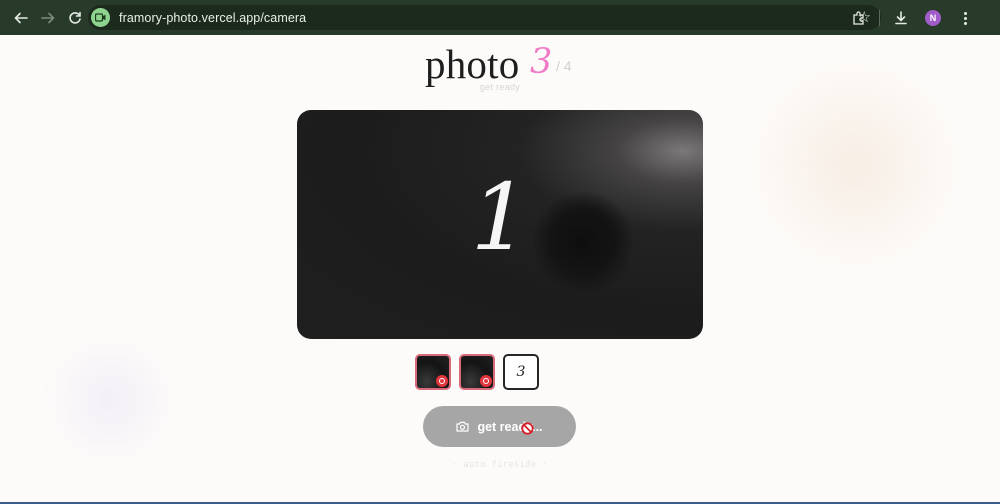  Describe the element at coordinates (521, 372) in the screenshot. I see `photo-slot-3: 3` at that location.